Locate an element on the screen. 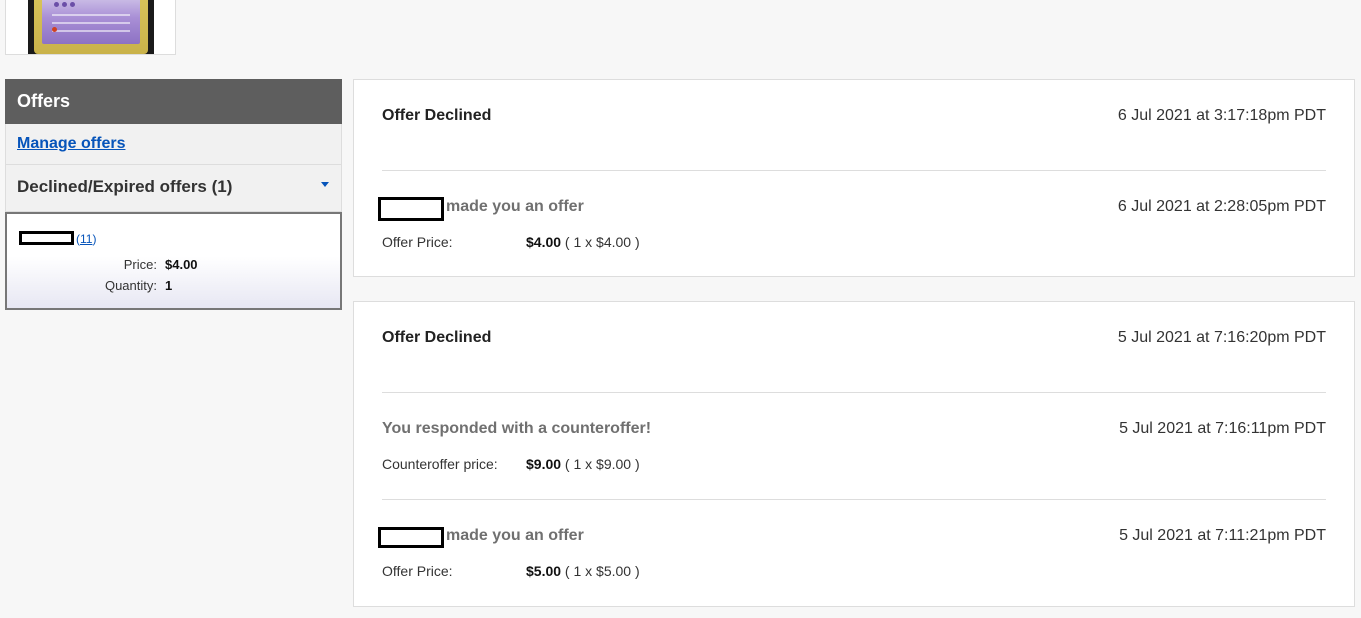  offer-summary-item: (11) Price: $4.00 Quantity: 1 is located at coordinates (173, 261).